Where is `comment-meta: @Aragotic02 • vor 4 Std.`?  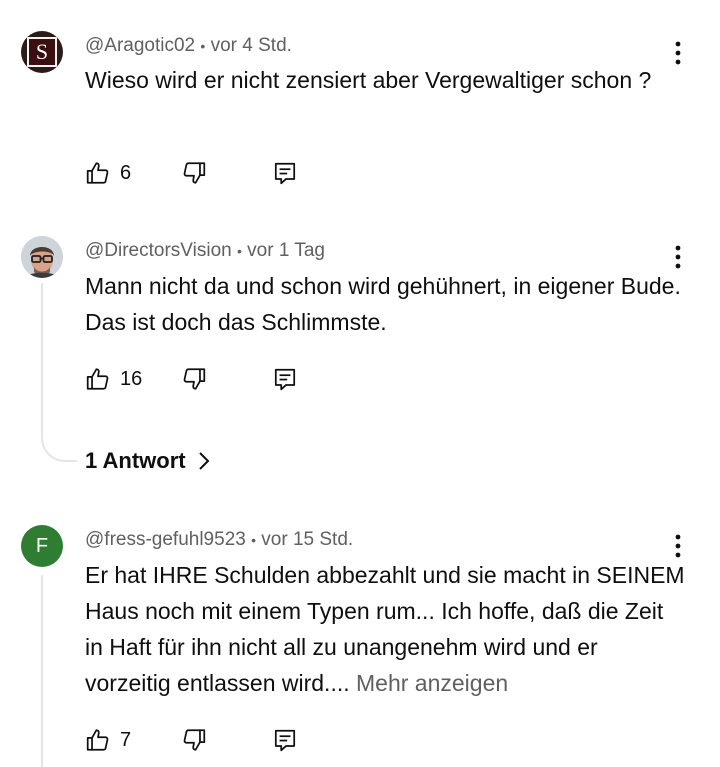
comment-meta: @Aragotic02 • vor 4 Std. is located at coordinates (188, 46).